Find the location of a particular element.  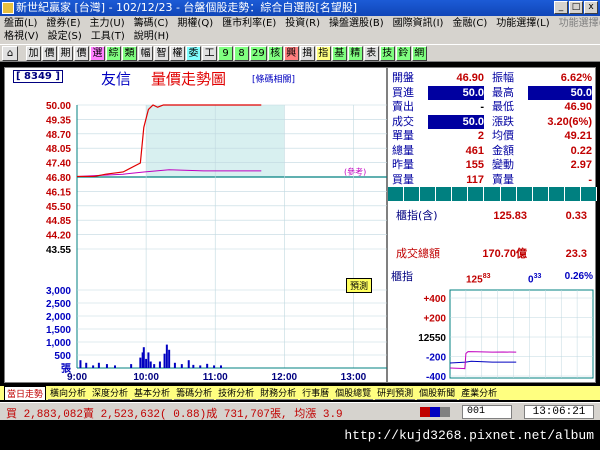

quote-label: 昨量 is located at coordinates (403, 164).